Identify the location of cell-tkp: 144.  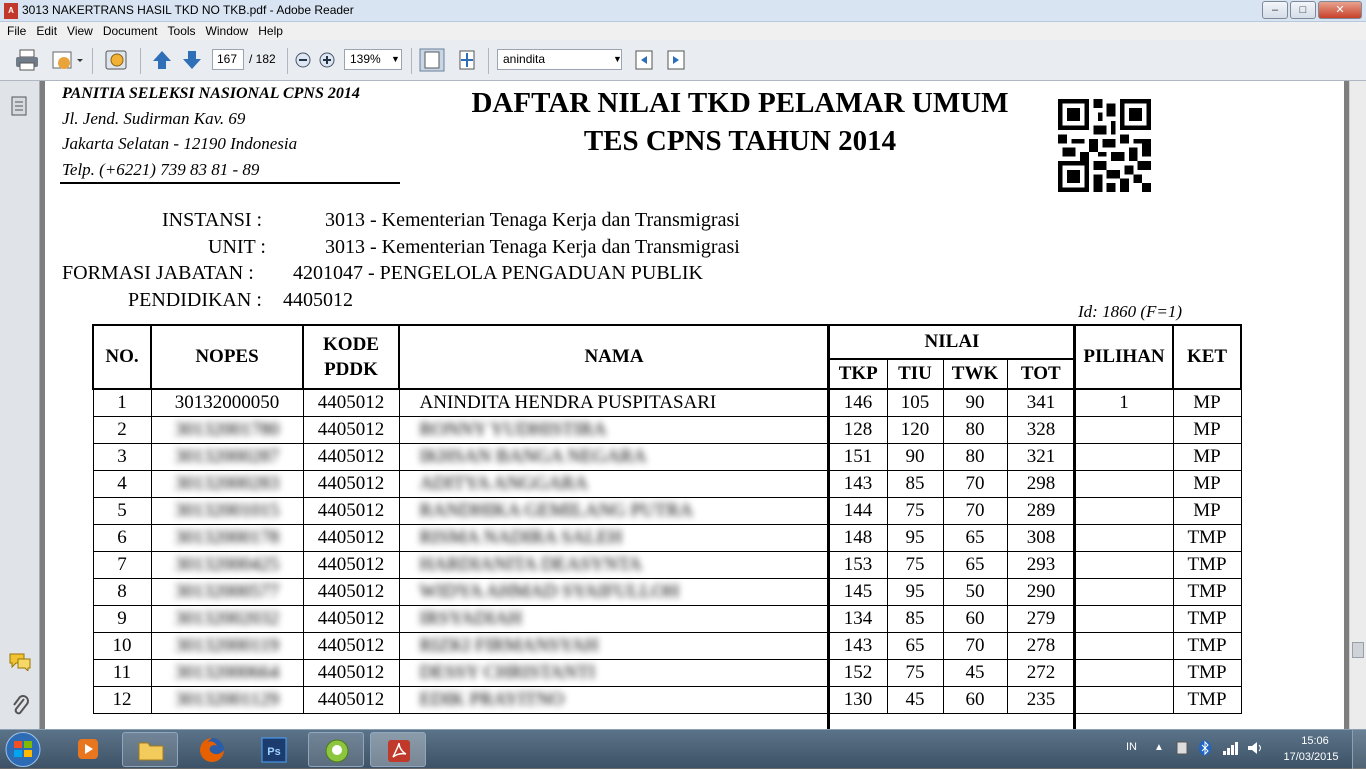
(858, 510).